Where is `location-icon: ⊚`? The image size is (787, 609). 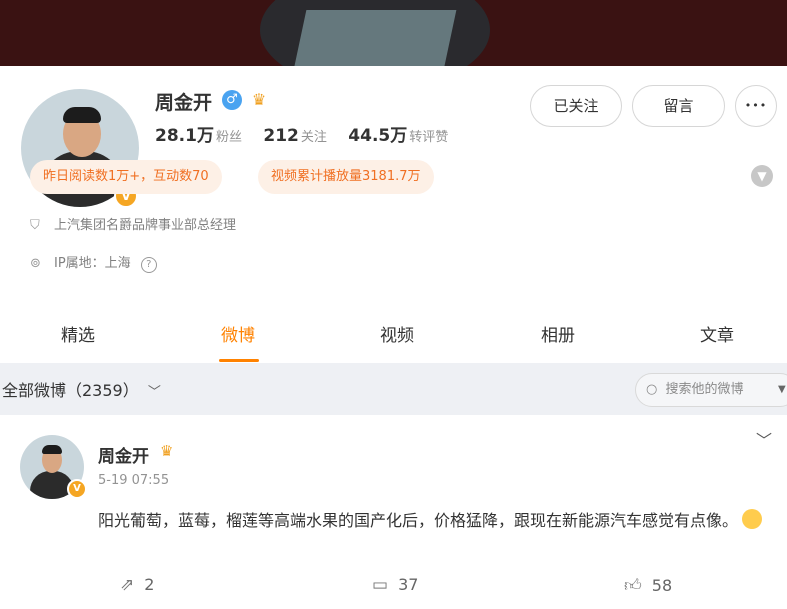
location-icon: ⊚ is located at coordinates (35, 263).